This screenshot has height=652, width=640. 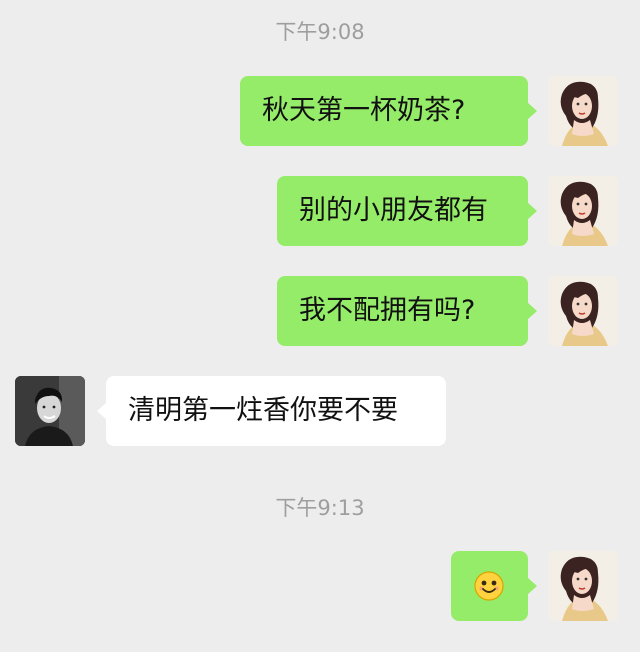 I want to click on timestamp: 下午9:08, so click(x=320, y=32).